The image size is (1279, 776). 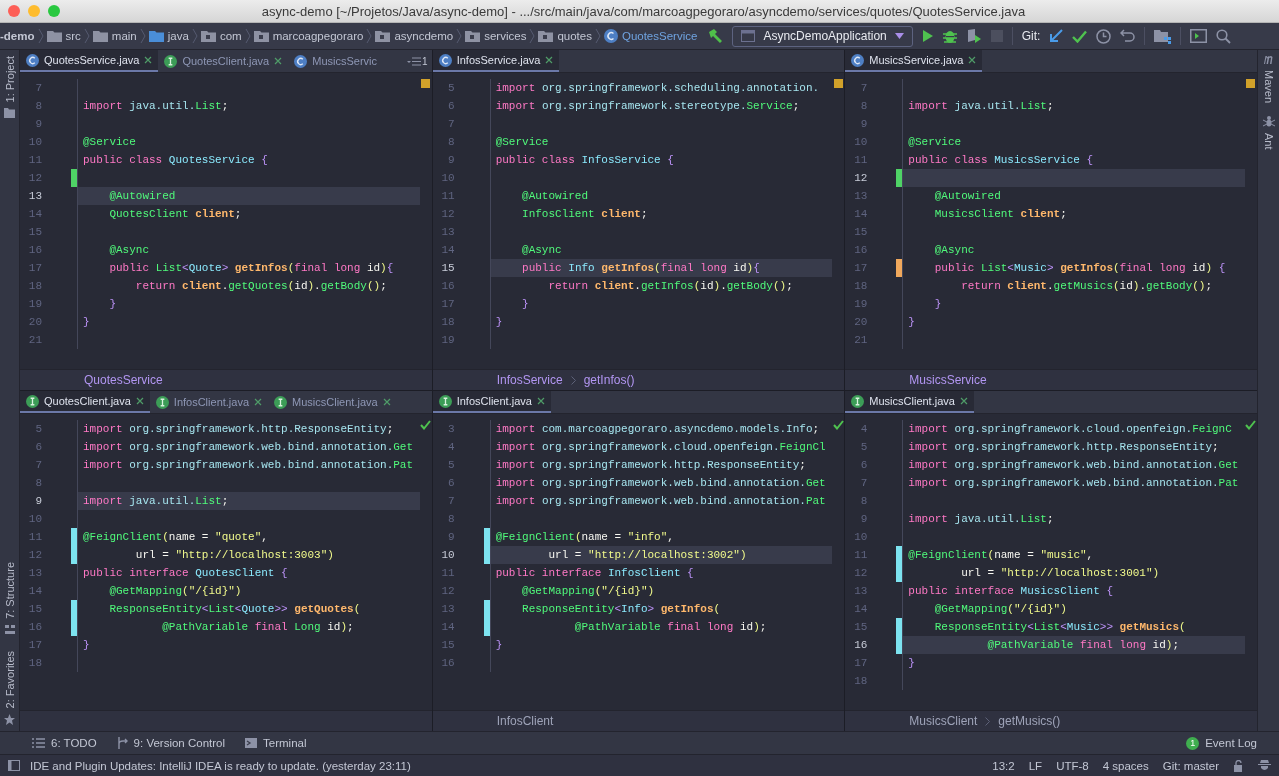 I want to click on code-line: import org.springframework.web.bind.annotation.Pat, so click(x=248, y=465).